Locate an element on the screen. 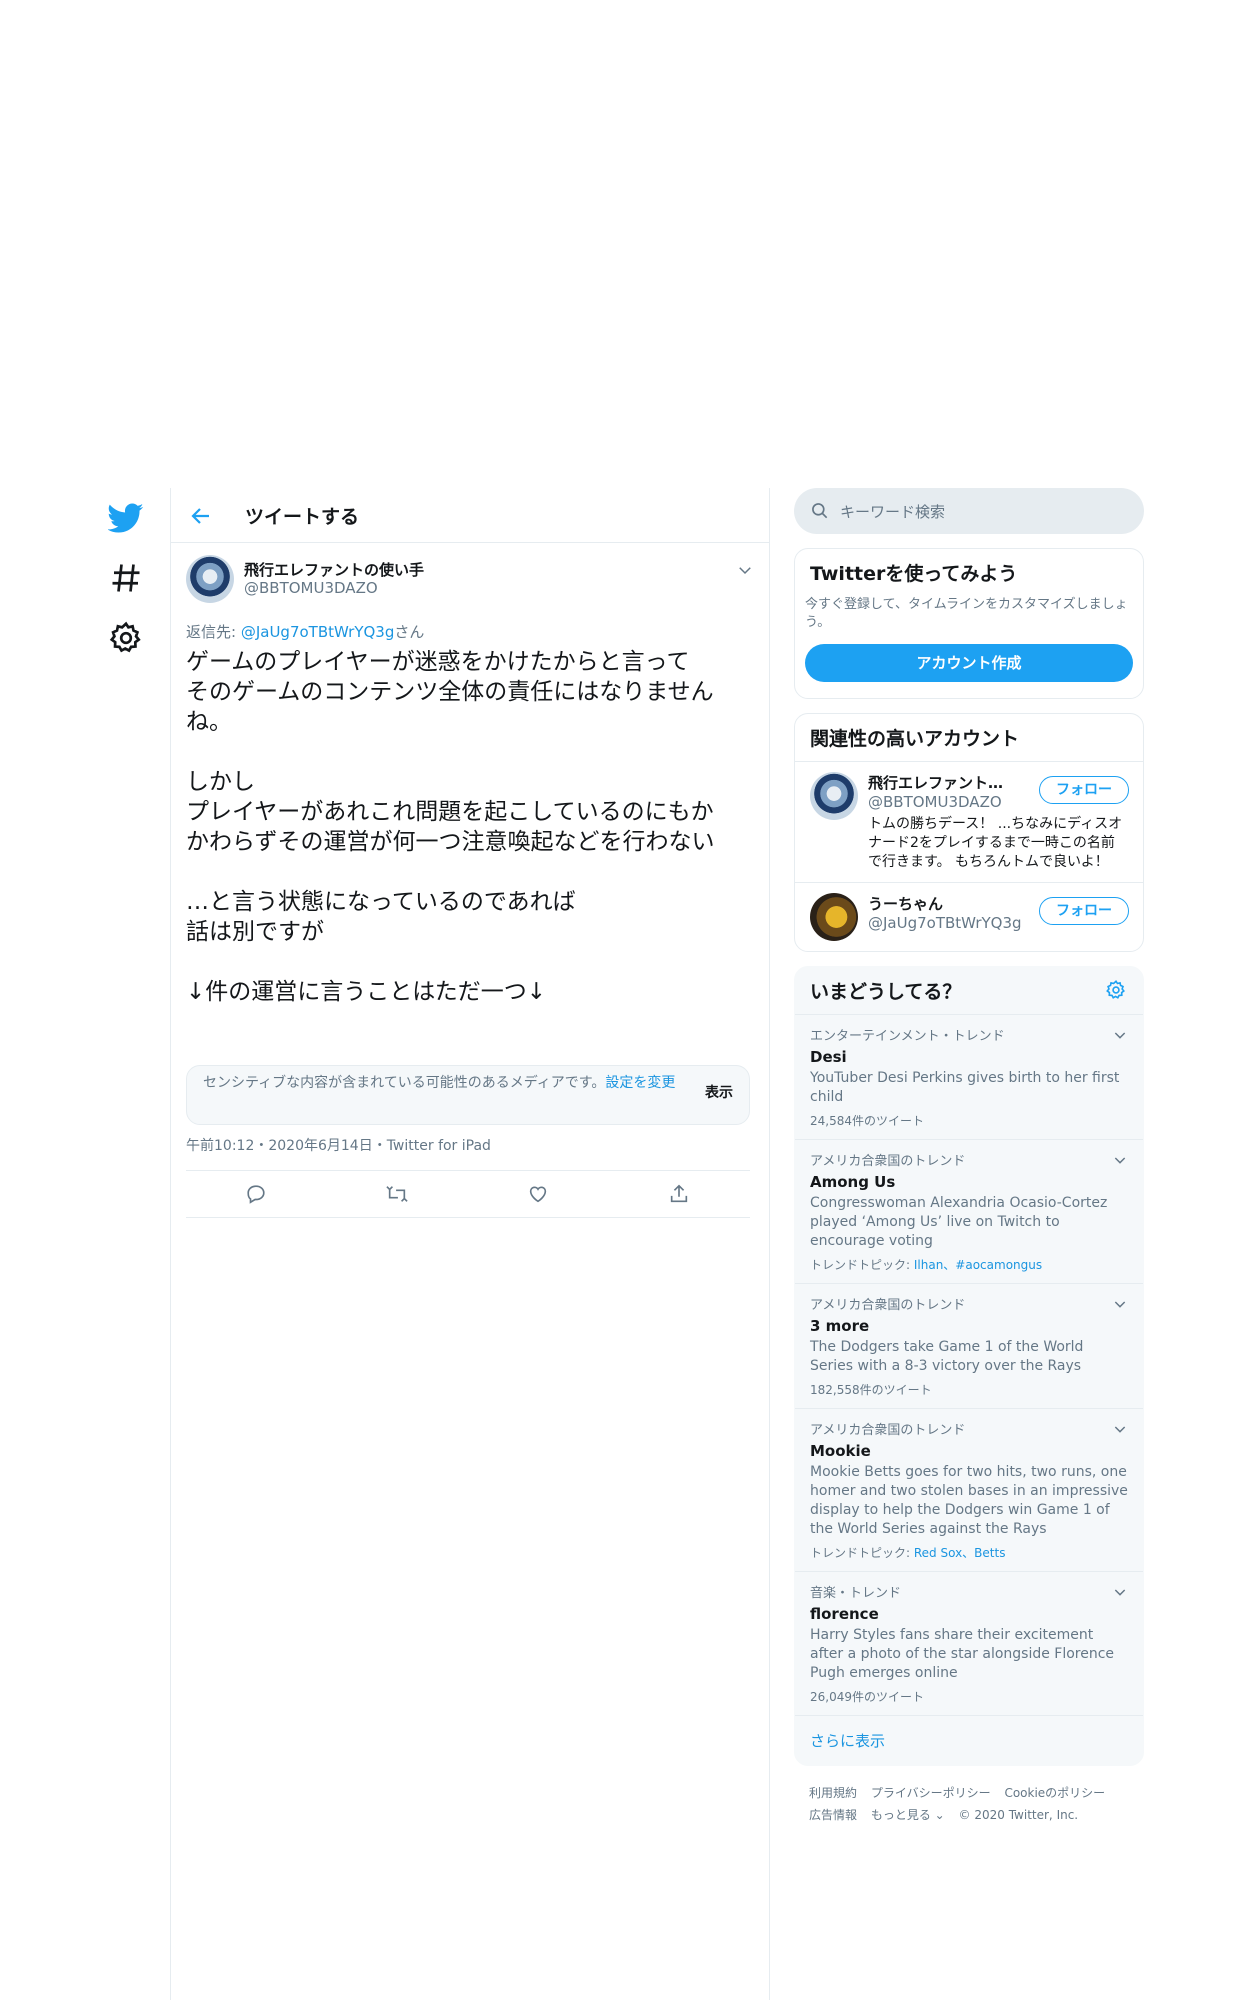 This screenshot has height=2000, width=1242. signup-title: Twitterを使ってみよう is located at coordinates (914, 574).